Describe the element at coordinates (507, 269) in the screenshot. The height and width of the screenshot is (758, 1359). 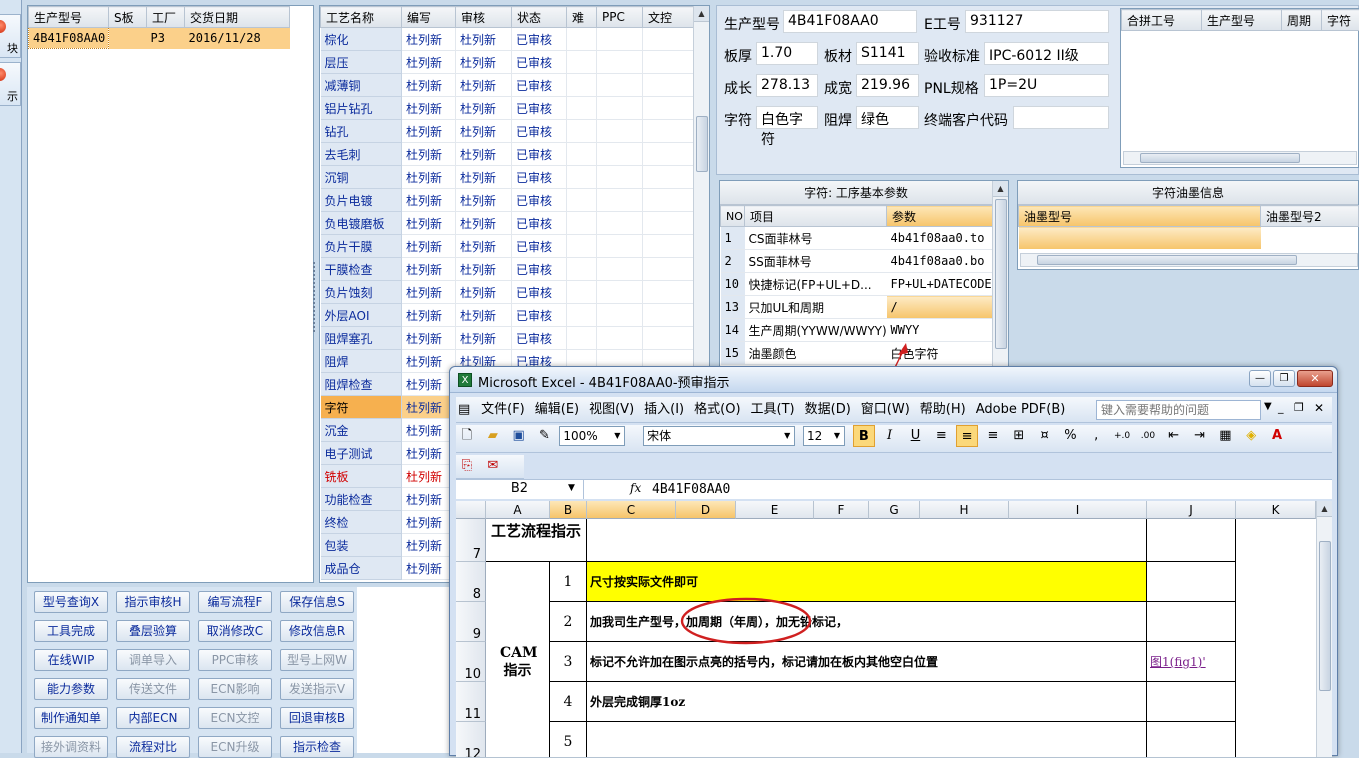
I see `table-row: 干膜检查杜列新杜列新已审核` at that location.